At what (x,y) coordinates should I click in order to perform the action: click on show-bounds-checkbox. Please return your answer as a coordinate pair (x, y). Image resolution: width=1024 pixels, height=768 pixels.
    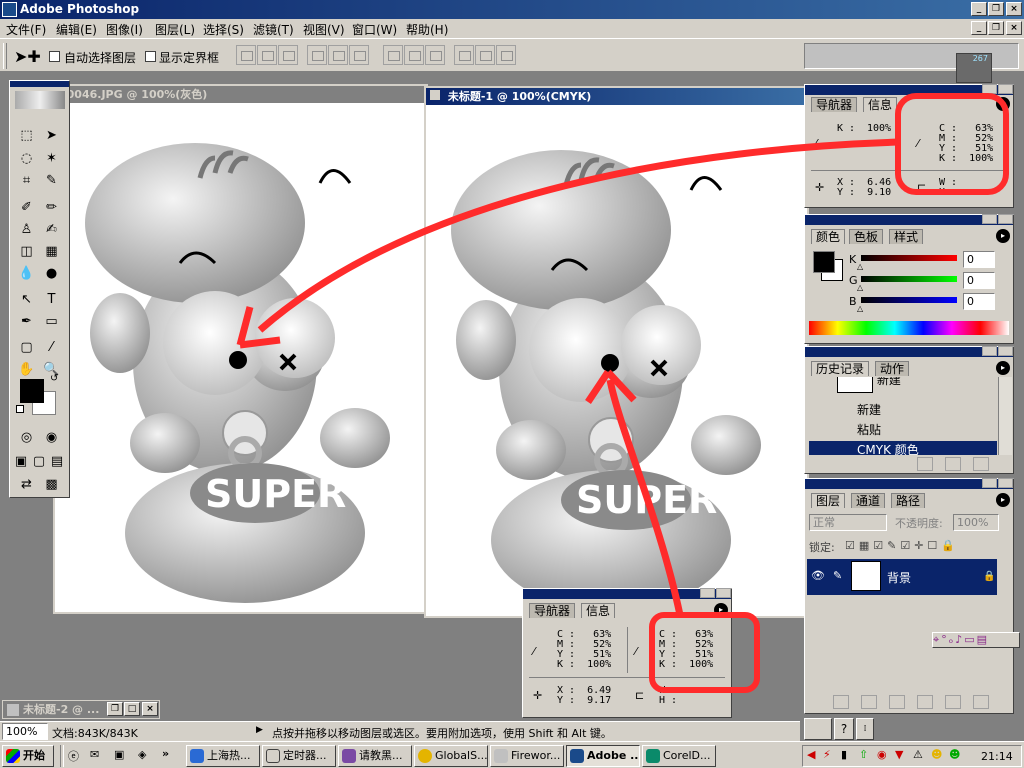
    Looking at the image, I should click on (150, 56).